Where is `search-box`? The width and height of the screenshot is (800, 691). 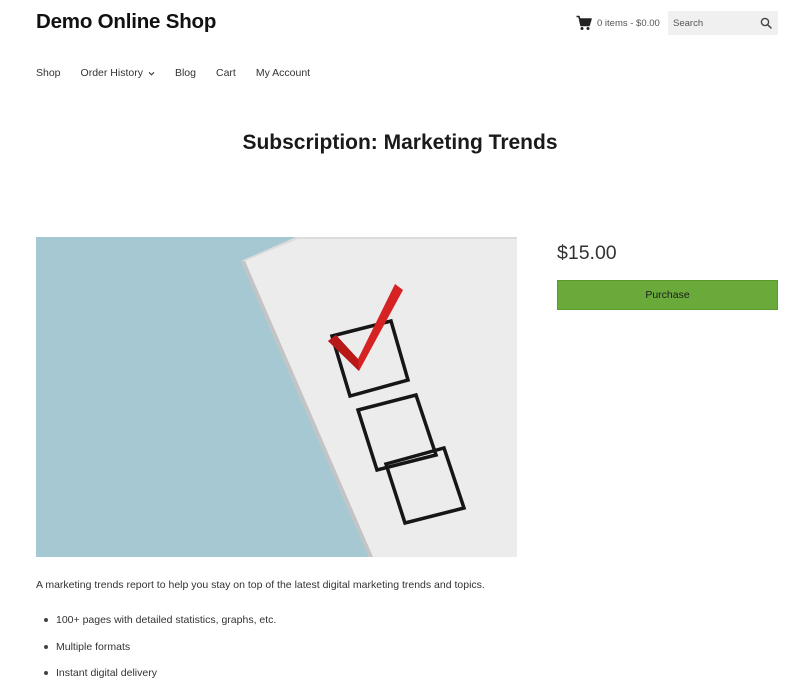
search-box is located at coordinates (723, 23).